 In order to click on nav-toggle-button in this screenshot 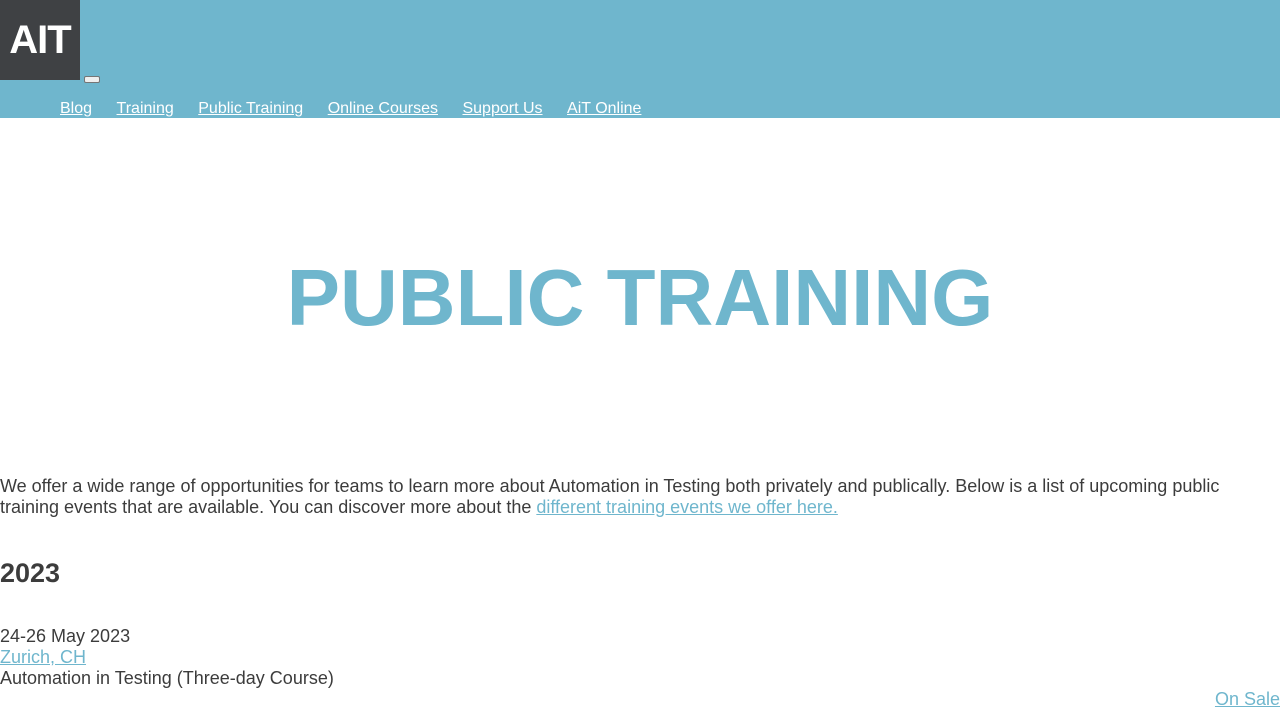, I will do `click(92, 79)`.